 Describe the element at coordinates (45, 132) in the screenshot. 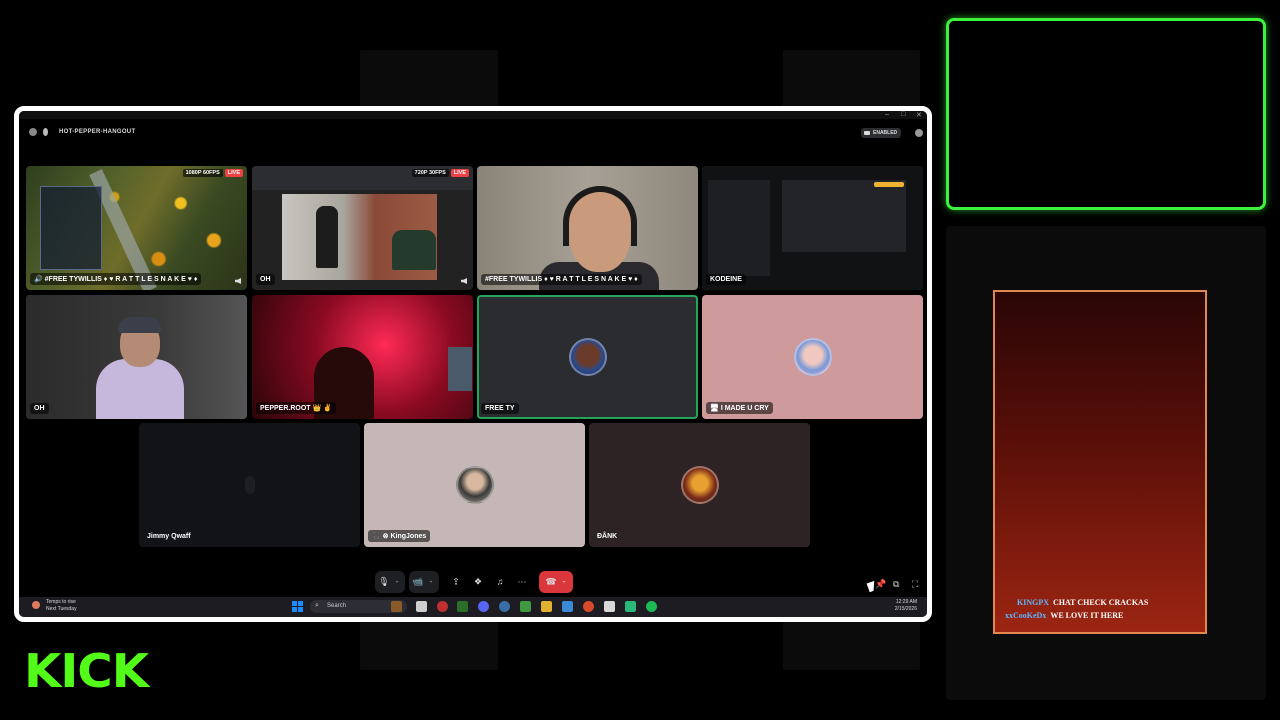

I see `voice-channel-icon` at that location.